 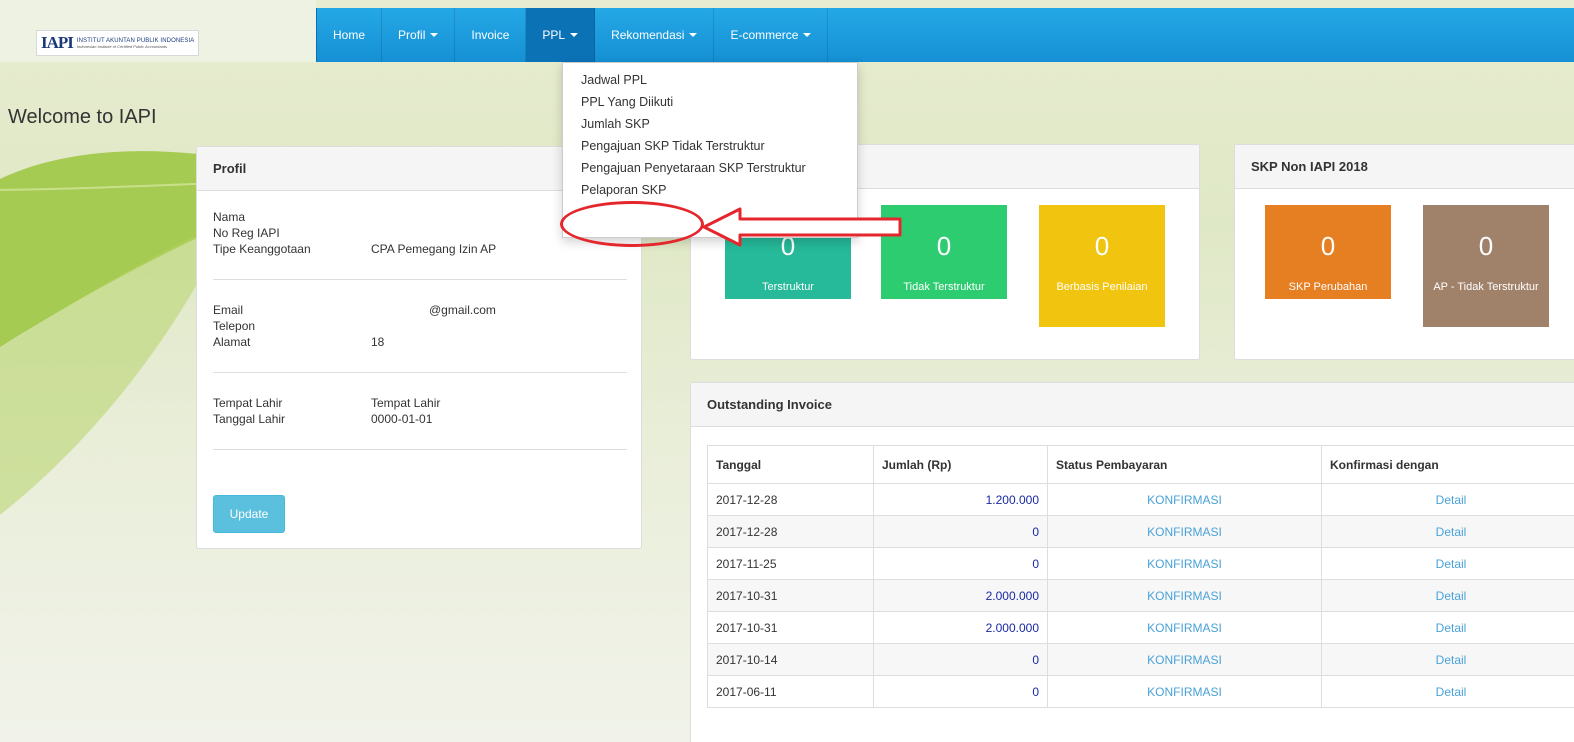 I want to click on profil-row: Tanggal Lahir 0000-01-01, so click(x=419, y=419).